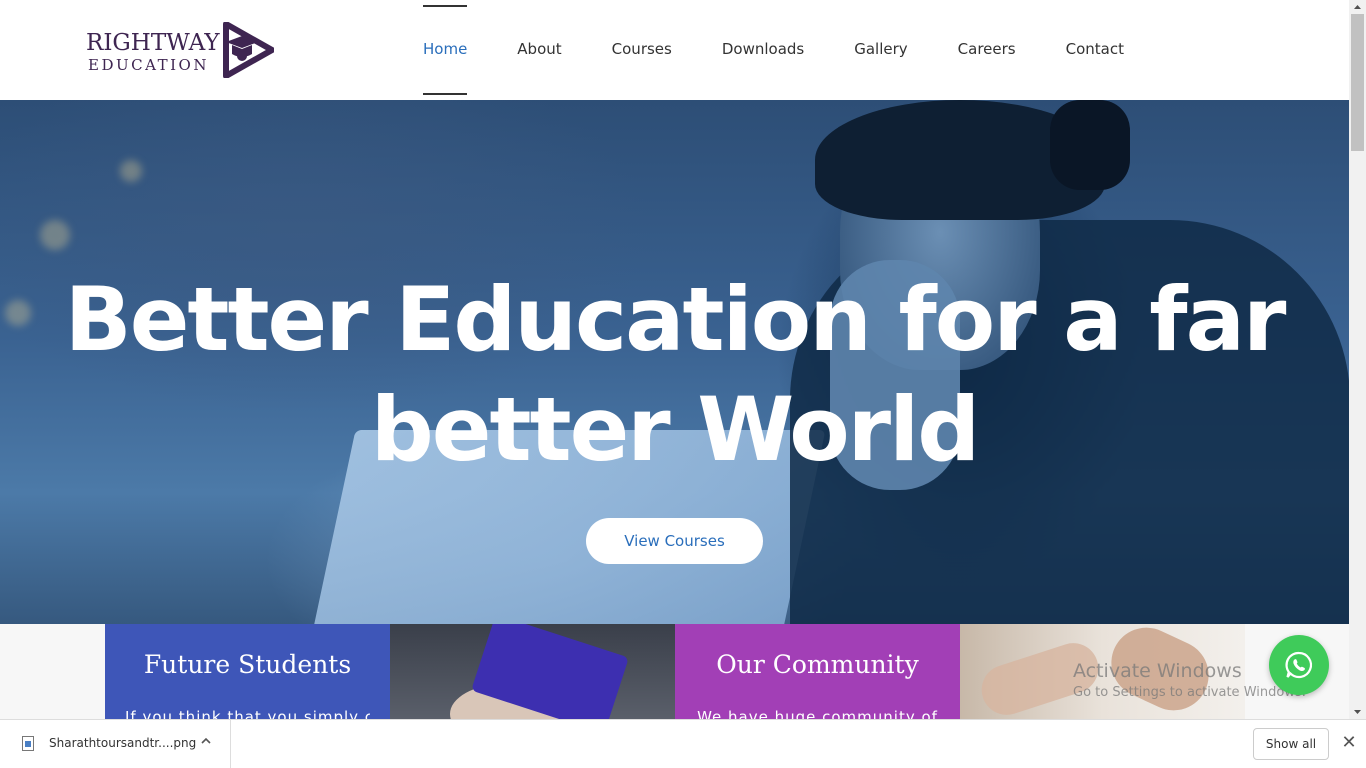 The image size is (1366, 768). What do you see at coordinates (675, 319) in the screenshot?
I see `hero-title-line1: Better Education for a far` at bounding box center [675, 319].